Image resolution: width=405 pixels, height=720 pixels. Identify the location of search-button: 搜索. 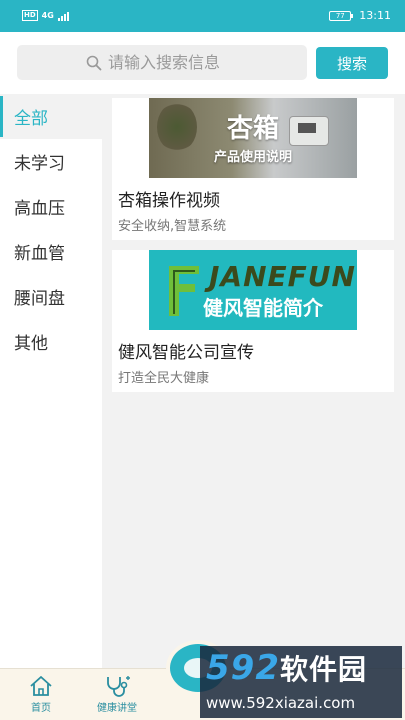
(352, 63).